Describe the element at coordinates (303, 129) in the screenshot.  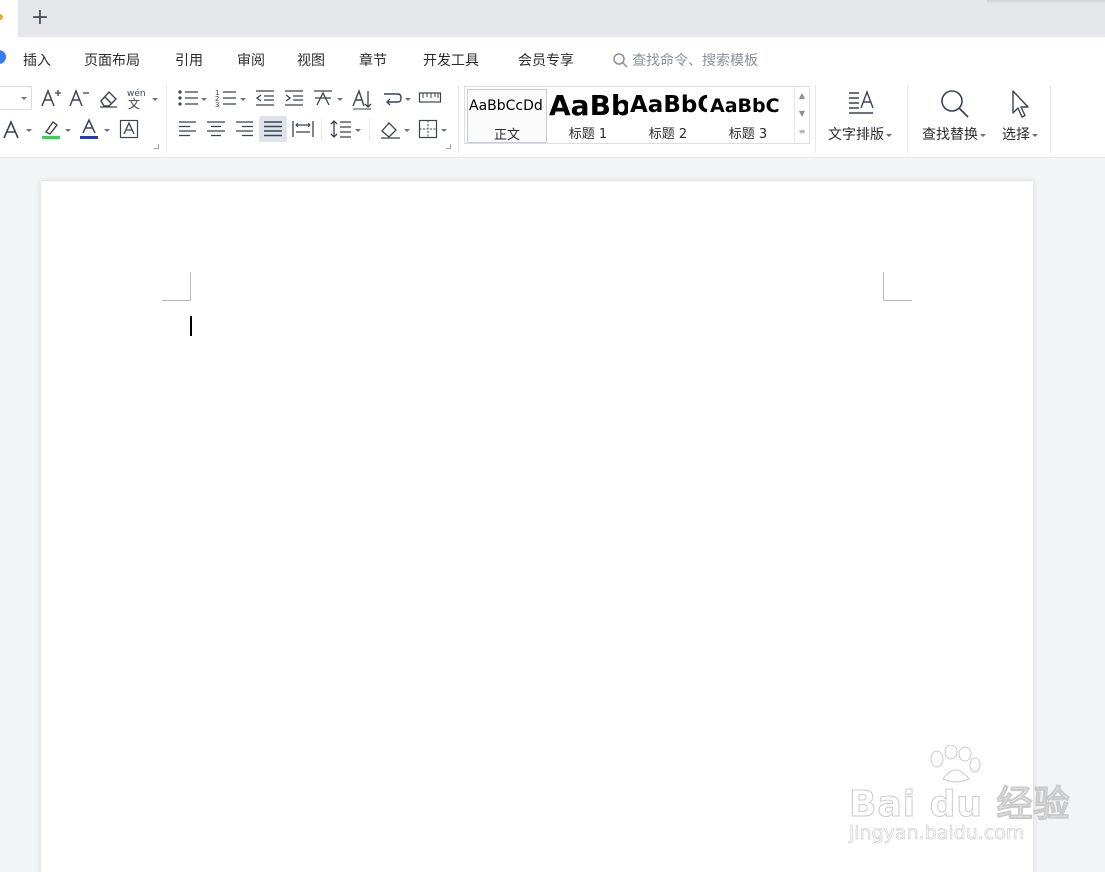
I see `distributed-align-icon` at that location.